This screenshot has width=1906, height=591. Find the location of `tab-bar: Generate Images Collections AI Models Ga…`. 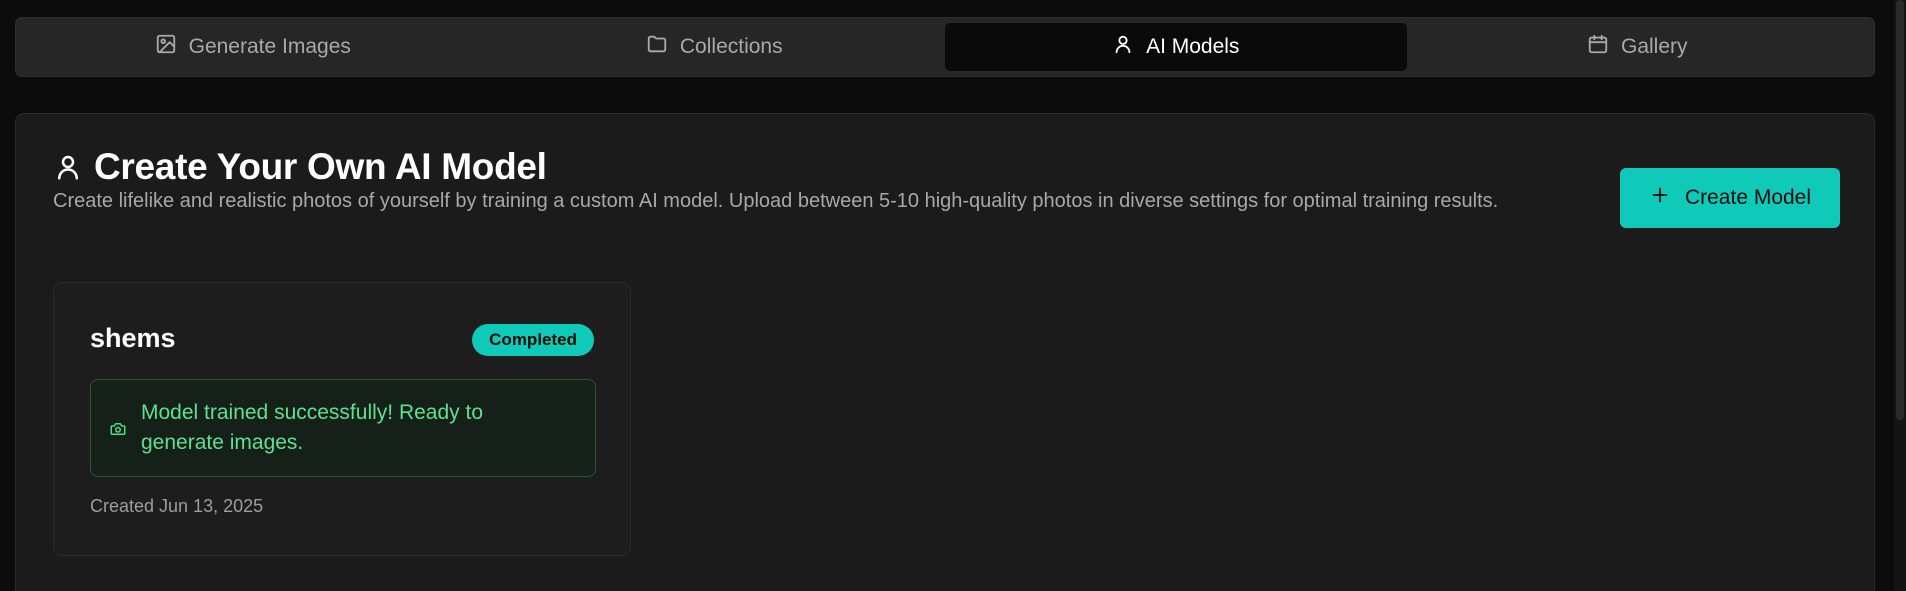

tab-bar: Generate Images Collections AI Models Ga… is located at coordinates (945, 47).